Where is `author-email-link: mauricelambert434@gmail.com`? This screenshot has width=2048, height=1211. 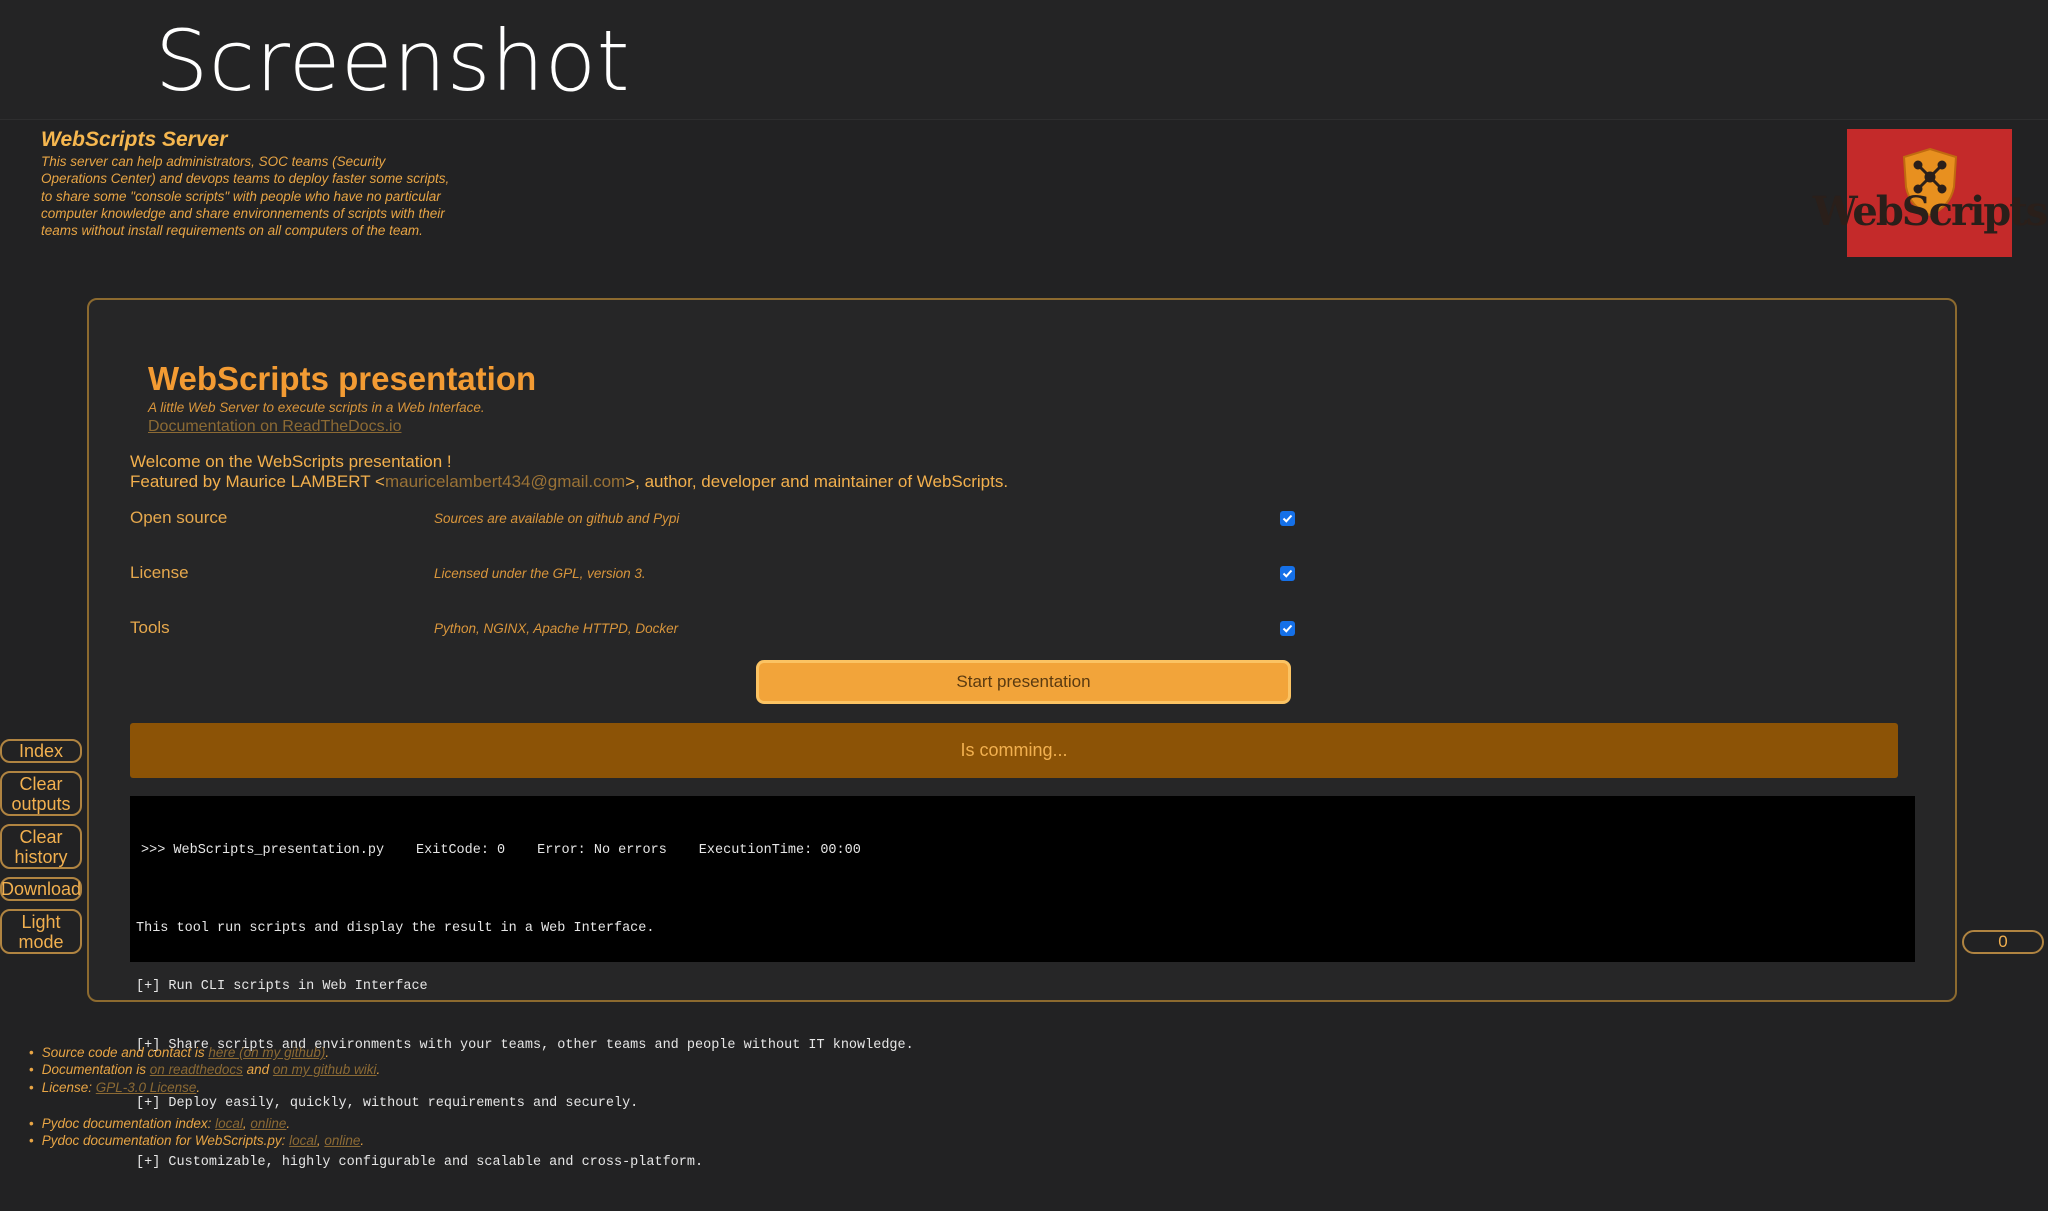
author-email-link: mauricelambert434@gmail.com is located at coordinates (505, 481).